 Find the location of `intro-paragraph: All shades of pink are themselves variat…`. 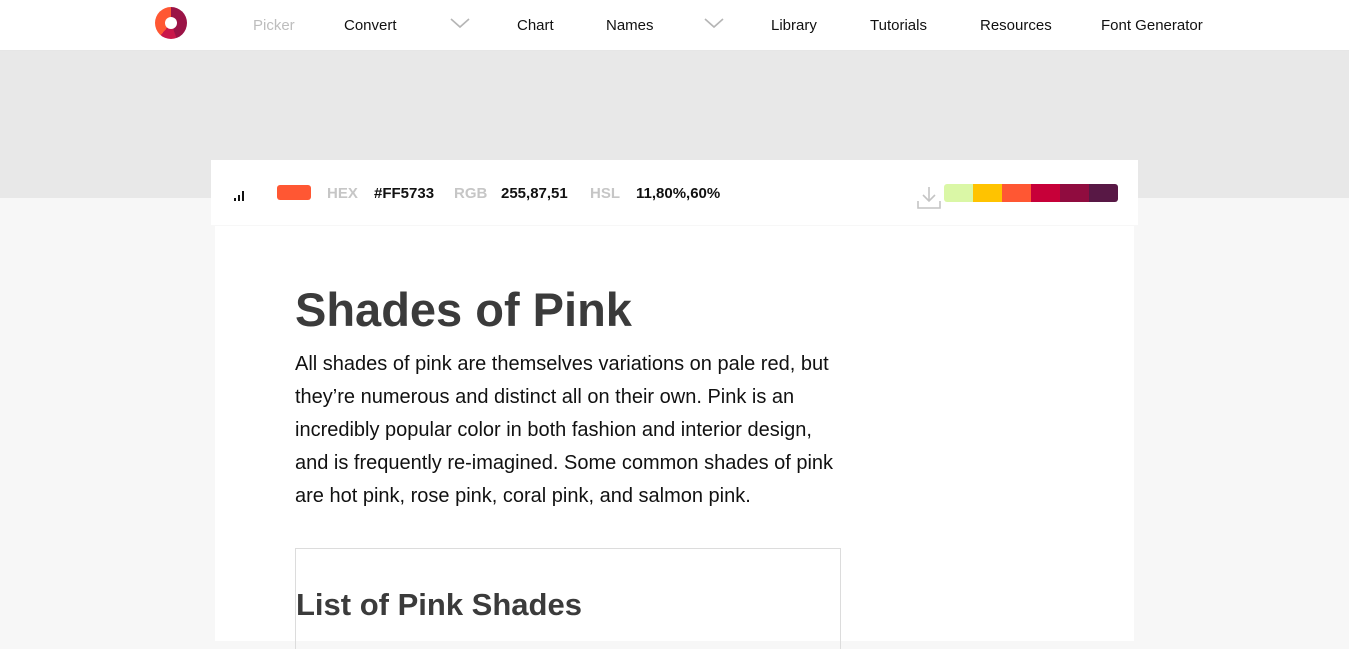

intro-paragraph: All shades of pink are themselves variat… is located at coordinates (564, 430).